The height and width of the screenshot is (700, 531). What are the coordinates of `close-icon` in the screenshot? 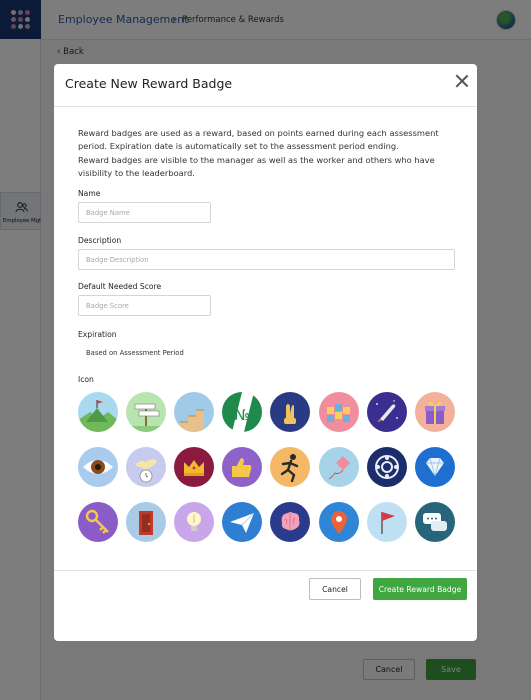 It's located at (462, 81).